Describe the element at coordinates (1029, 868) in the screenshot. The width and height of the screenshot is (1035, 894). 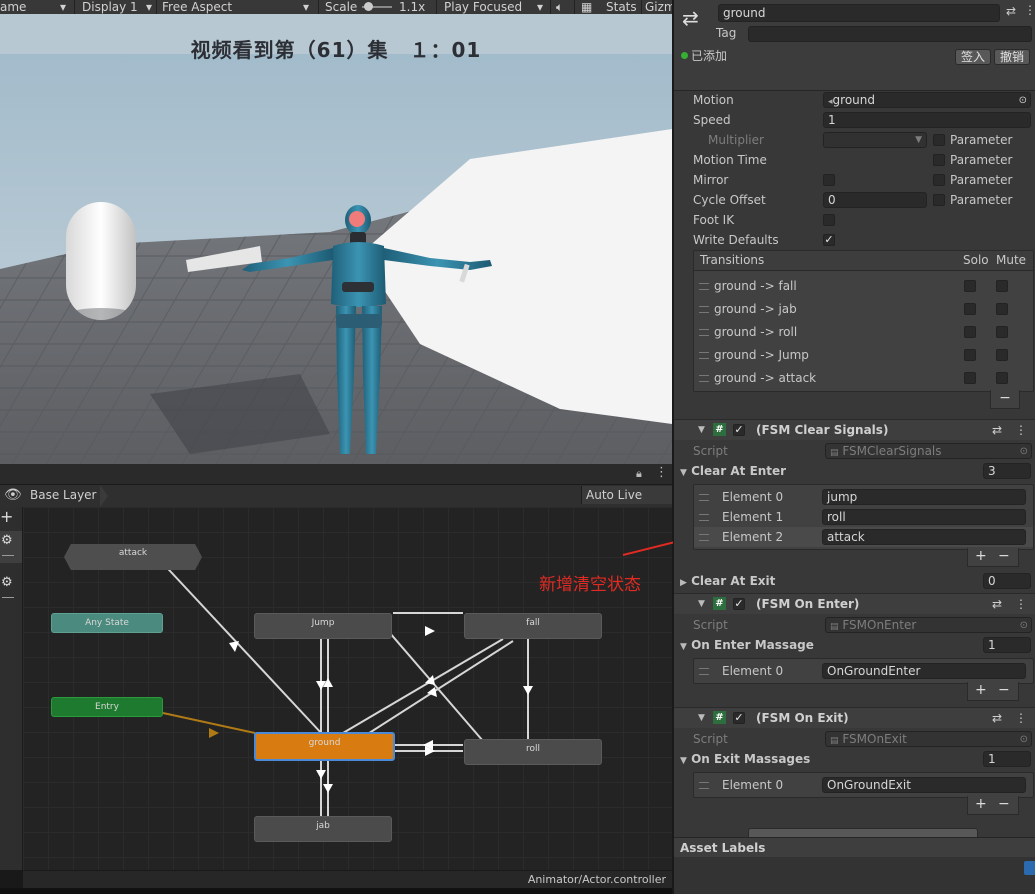
I see `label-tag-icon` at that location.